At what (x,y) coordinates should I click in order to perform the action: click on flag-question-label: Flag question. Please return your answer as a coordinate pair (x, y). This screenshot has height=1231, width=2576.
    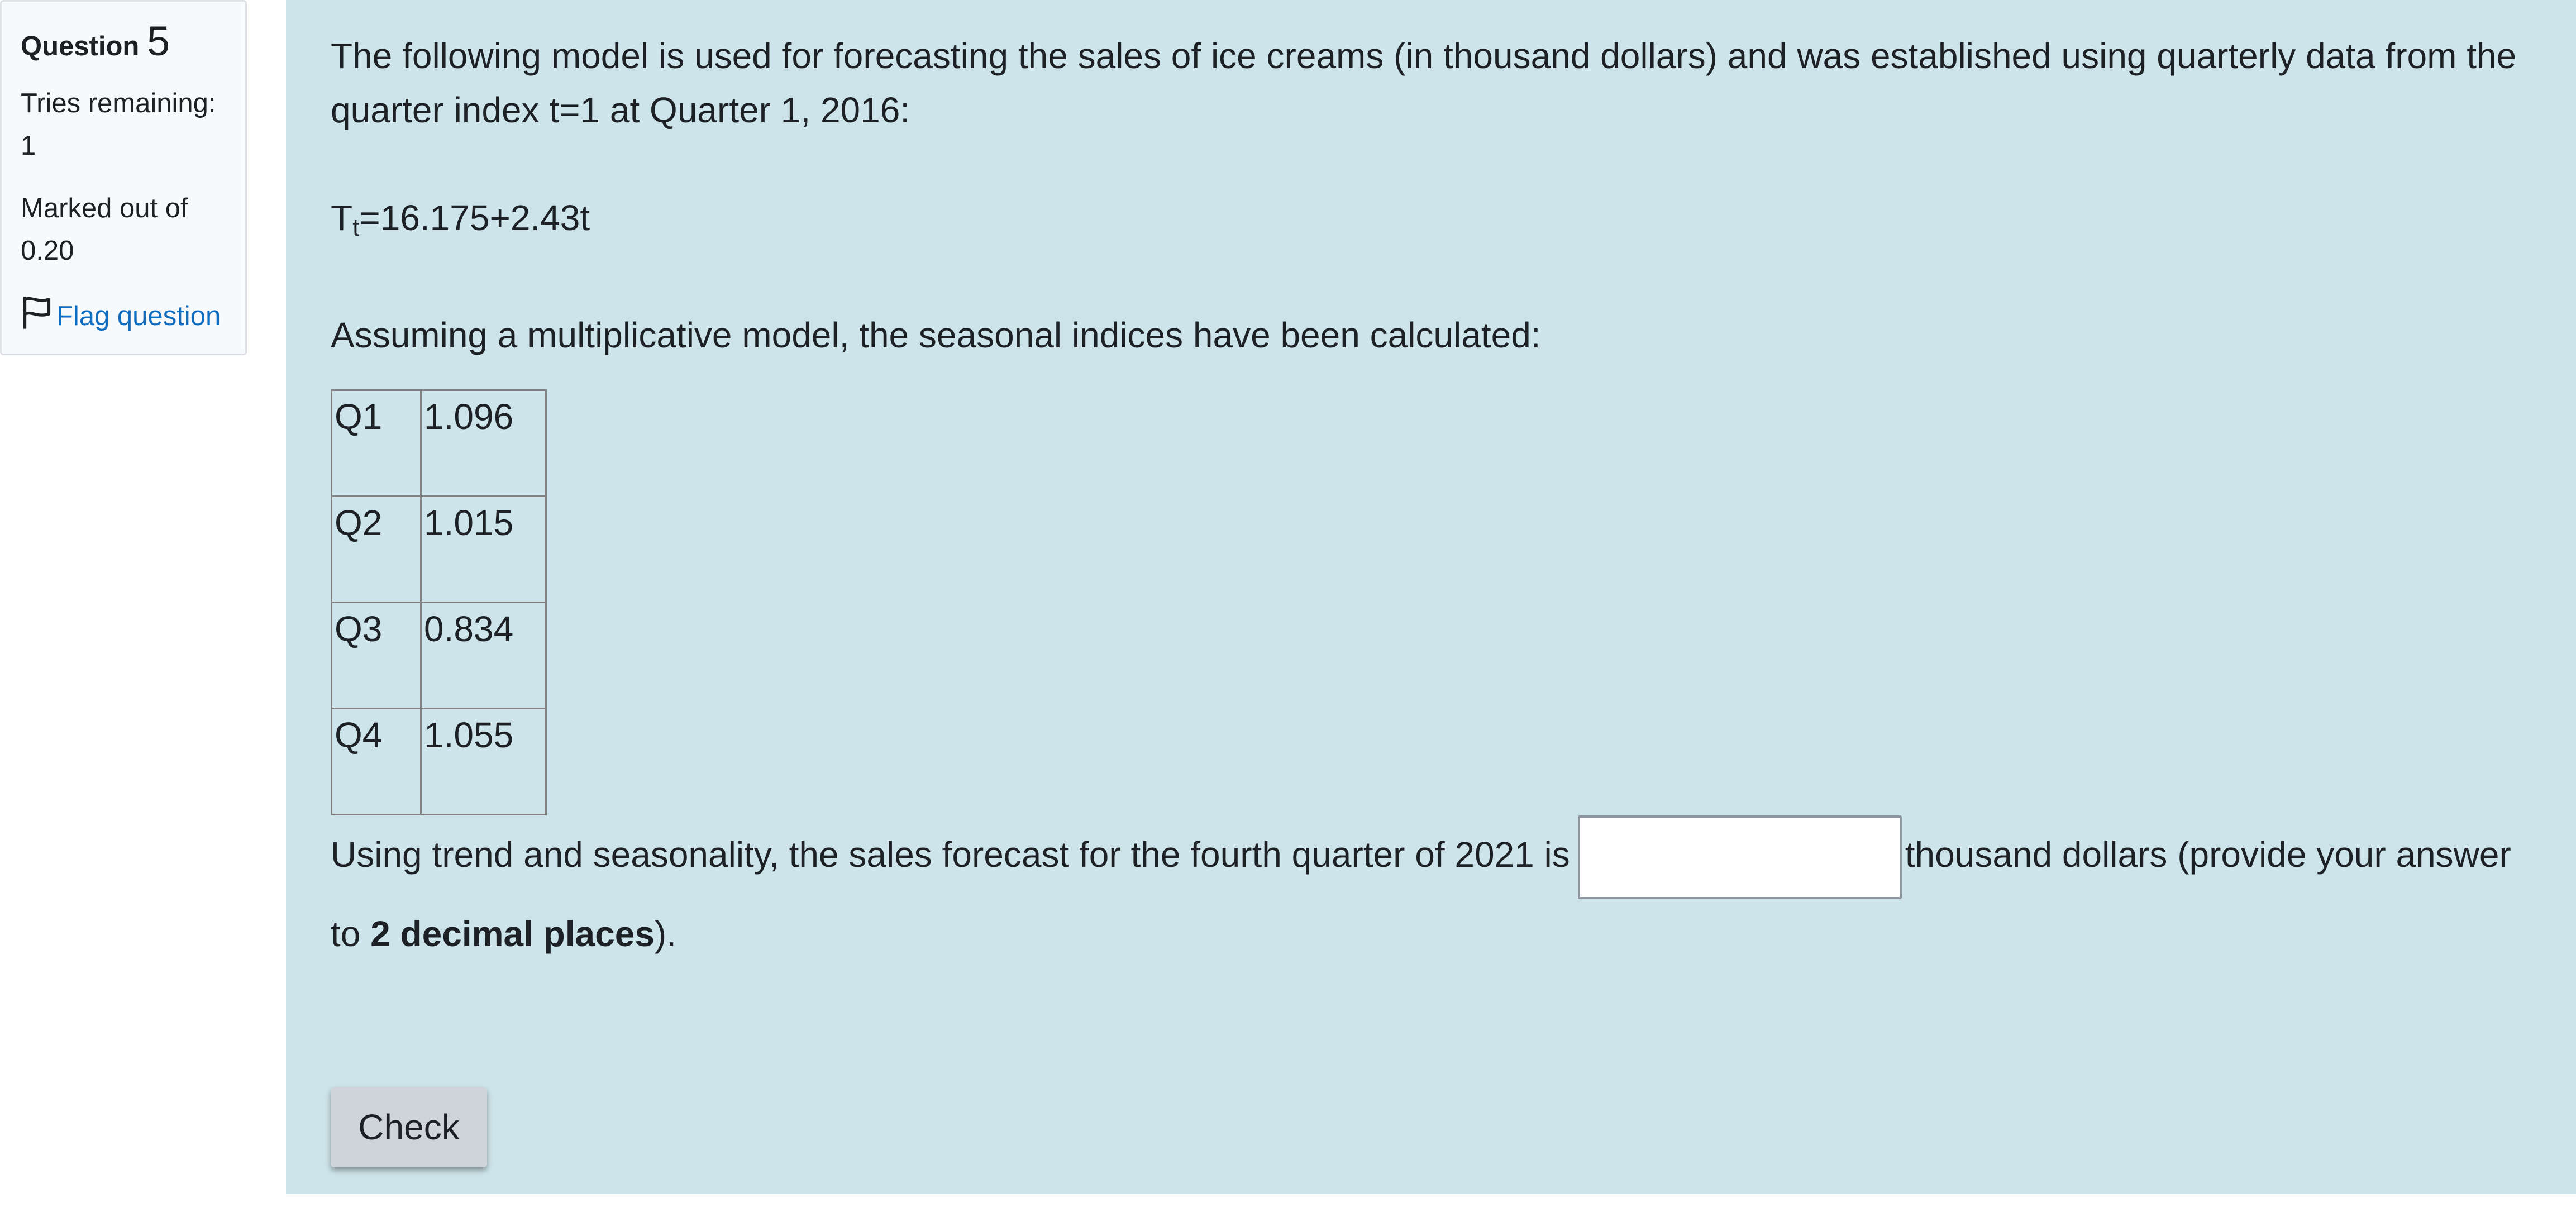
    Looking at the image, I should click on (138, 316).